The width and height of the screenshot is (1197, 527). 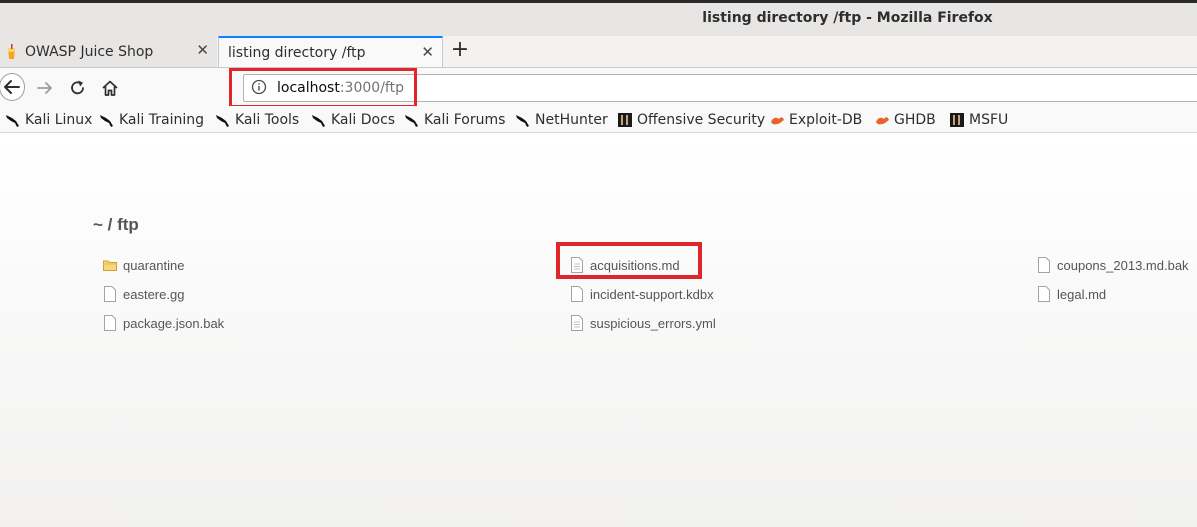 I want to click on file-list-item: suspicious_errors.yml, so click(x=643, y=323).